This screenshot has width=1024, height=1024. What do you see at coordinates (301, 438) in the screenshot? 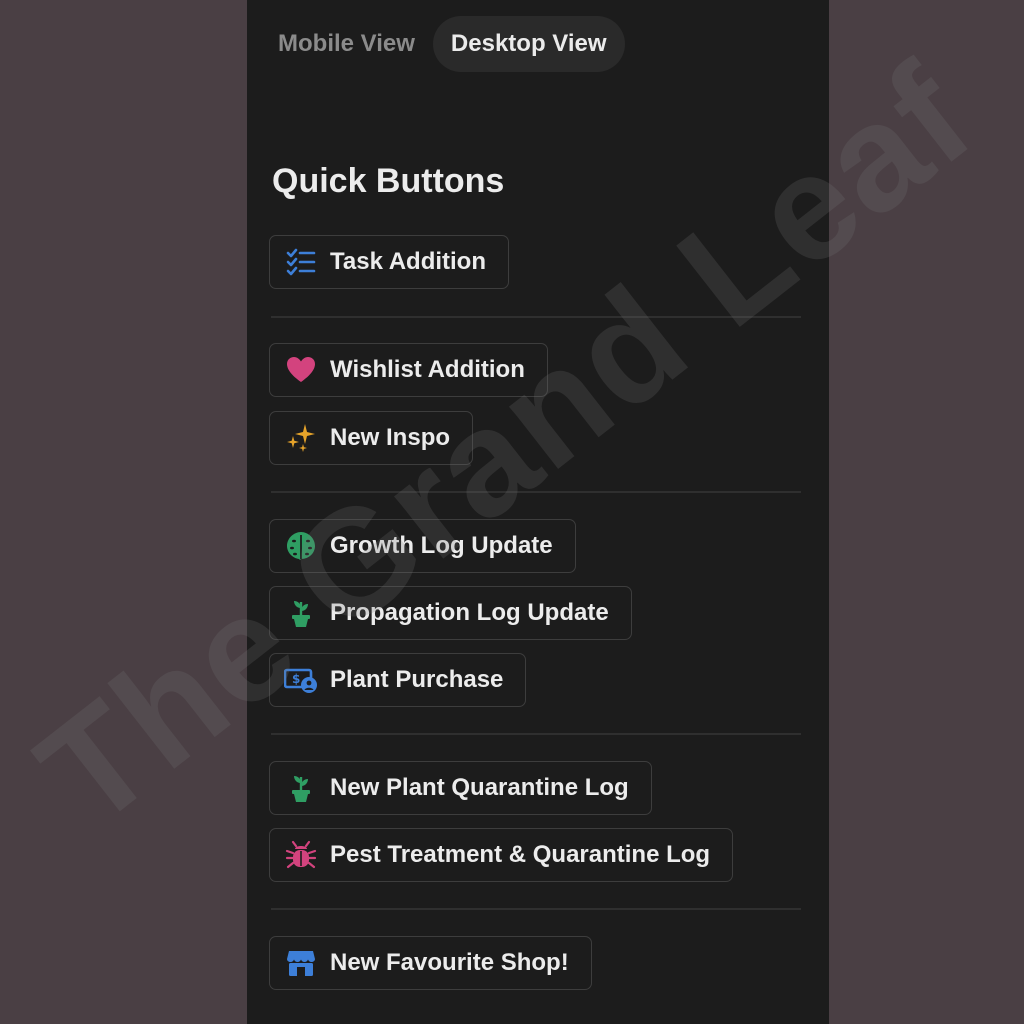
I see `sparkles-icon` at bounding box center [301, 438].